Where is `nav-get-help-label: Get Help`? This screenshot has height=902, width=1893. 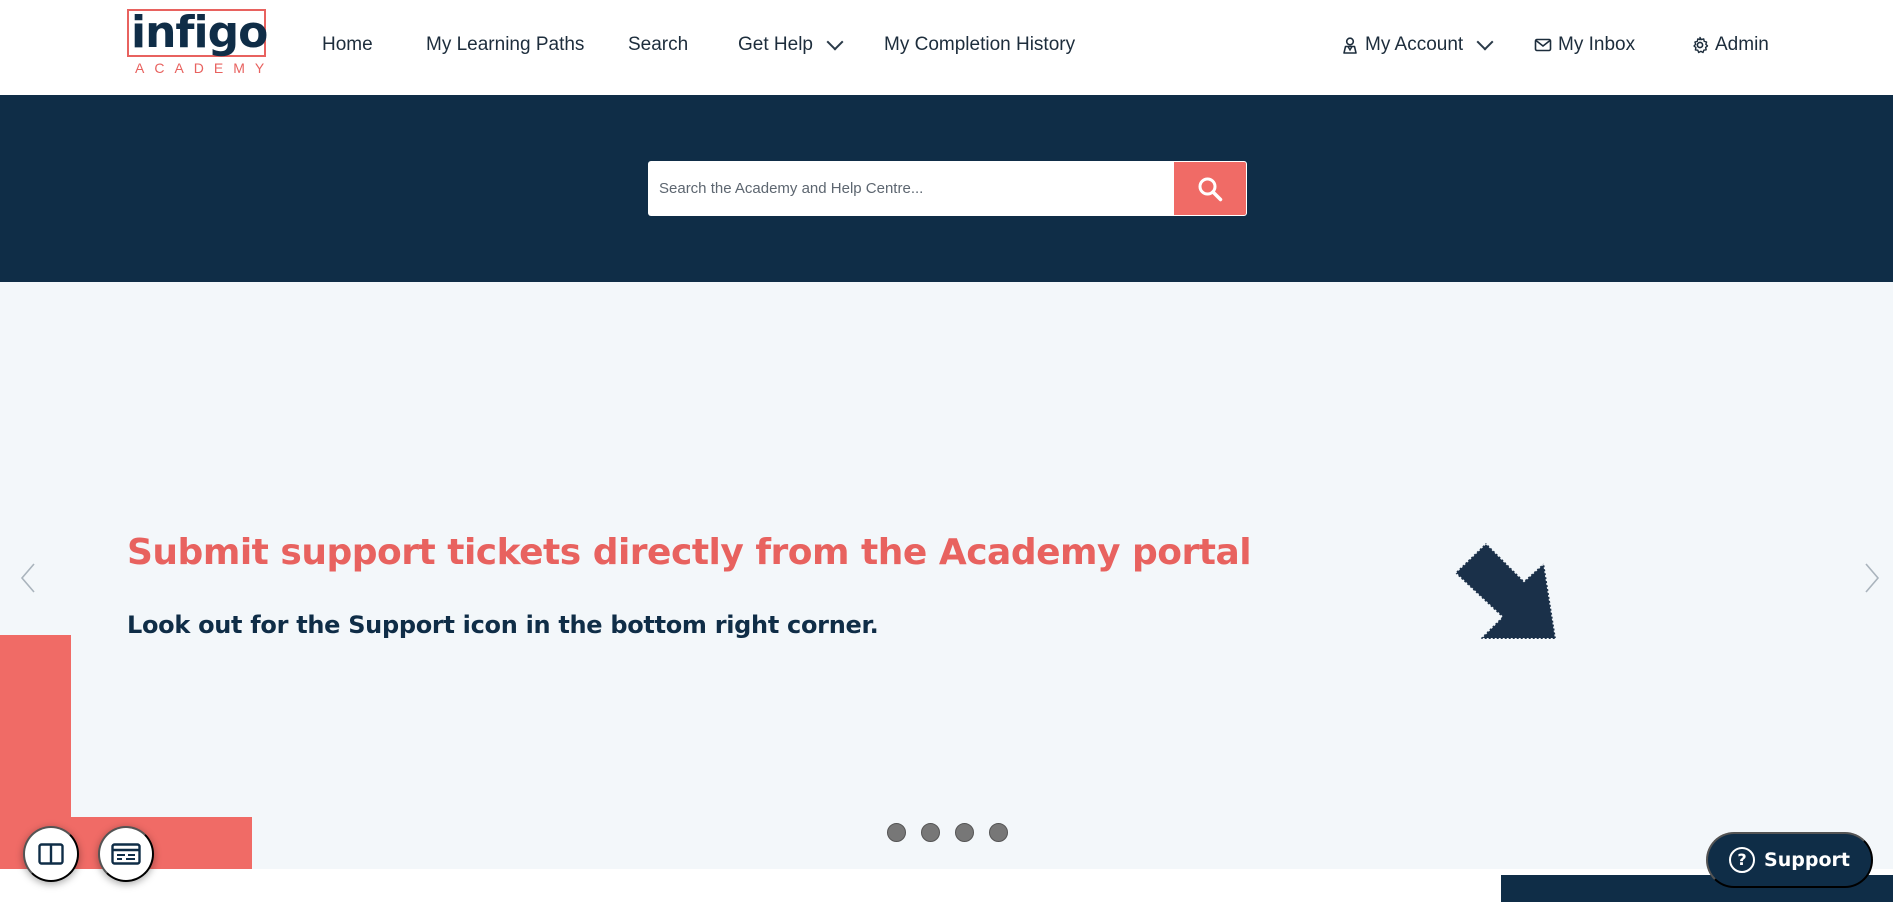
nav-get-help-label: Get Help is located at coordinates (775, 44).